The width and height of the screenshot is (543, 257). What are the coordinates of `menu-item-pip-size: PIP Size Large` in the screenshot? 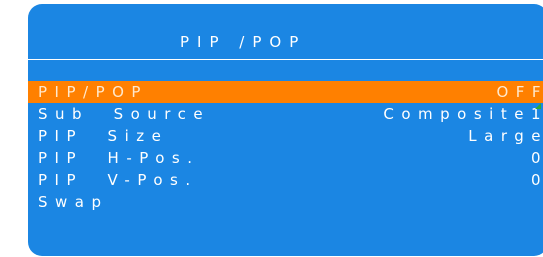 It's located at (285, 136).